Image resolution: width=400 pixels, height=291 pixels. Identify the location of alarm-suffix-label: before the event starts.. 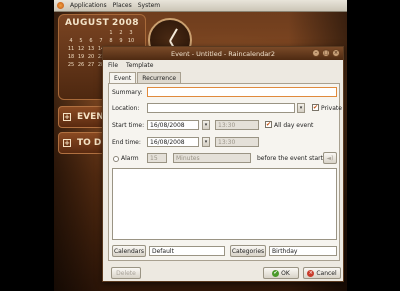
(292, 158).